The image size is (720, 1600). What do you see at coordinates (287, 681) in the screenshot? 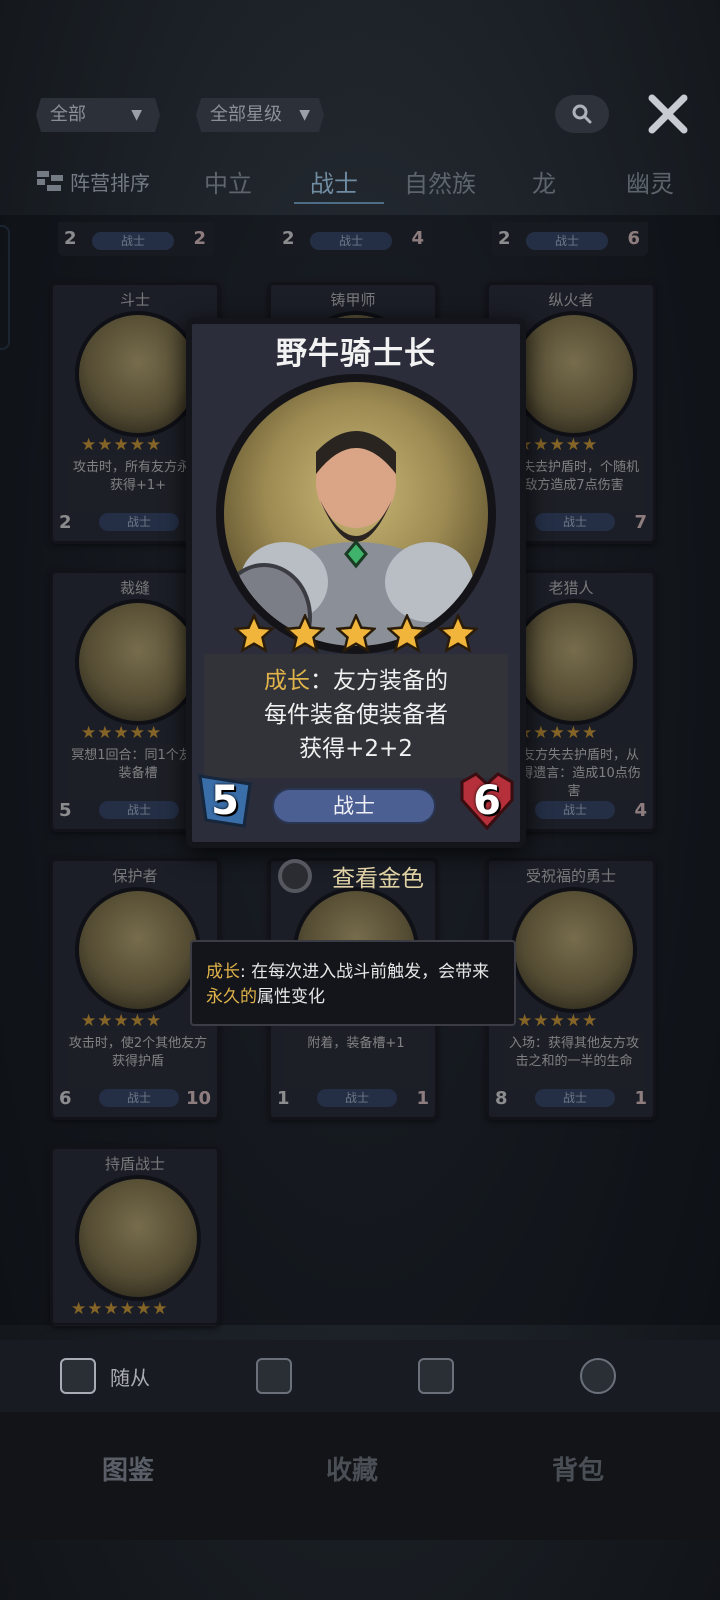
I see `keyword-growth: 成长` at bounding box center [287, 681].